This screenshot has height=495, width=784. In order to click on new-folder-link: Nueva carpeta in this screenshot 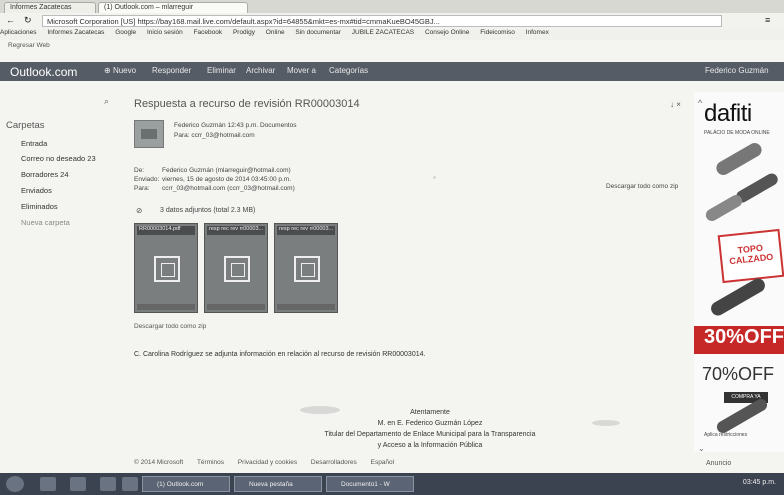, I will do `click(45, 222)`.